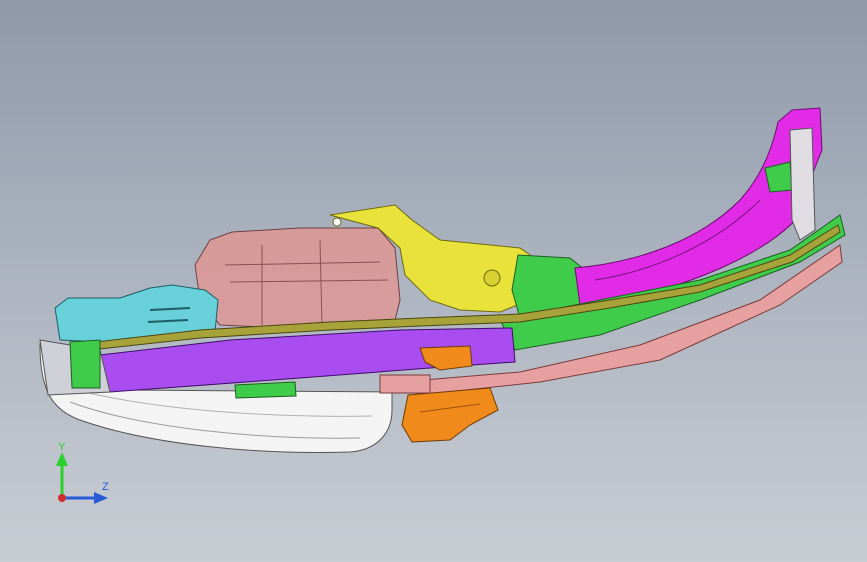 Image resolution: width=867 pixels, height=562 pixels. I want to click on dash-panel-pink, so click(297, 279).